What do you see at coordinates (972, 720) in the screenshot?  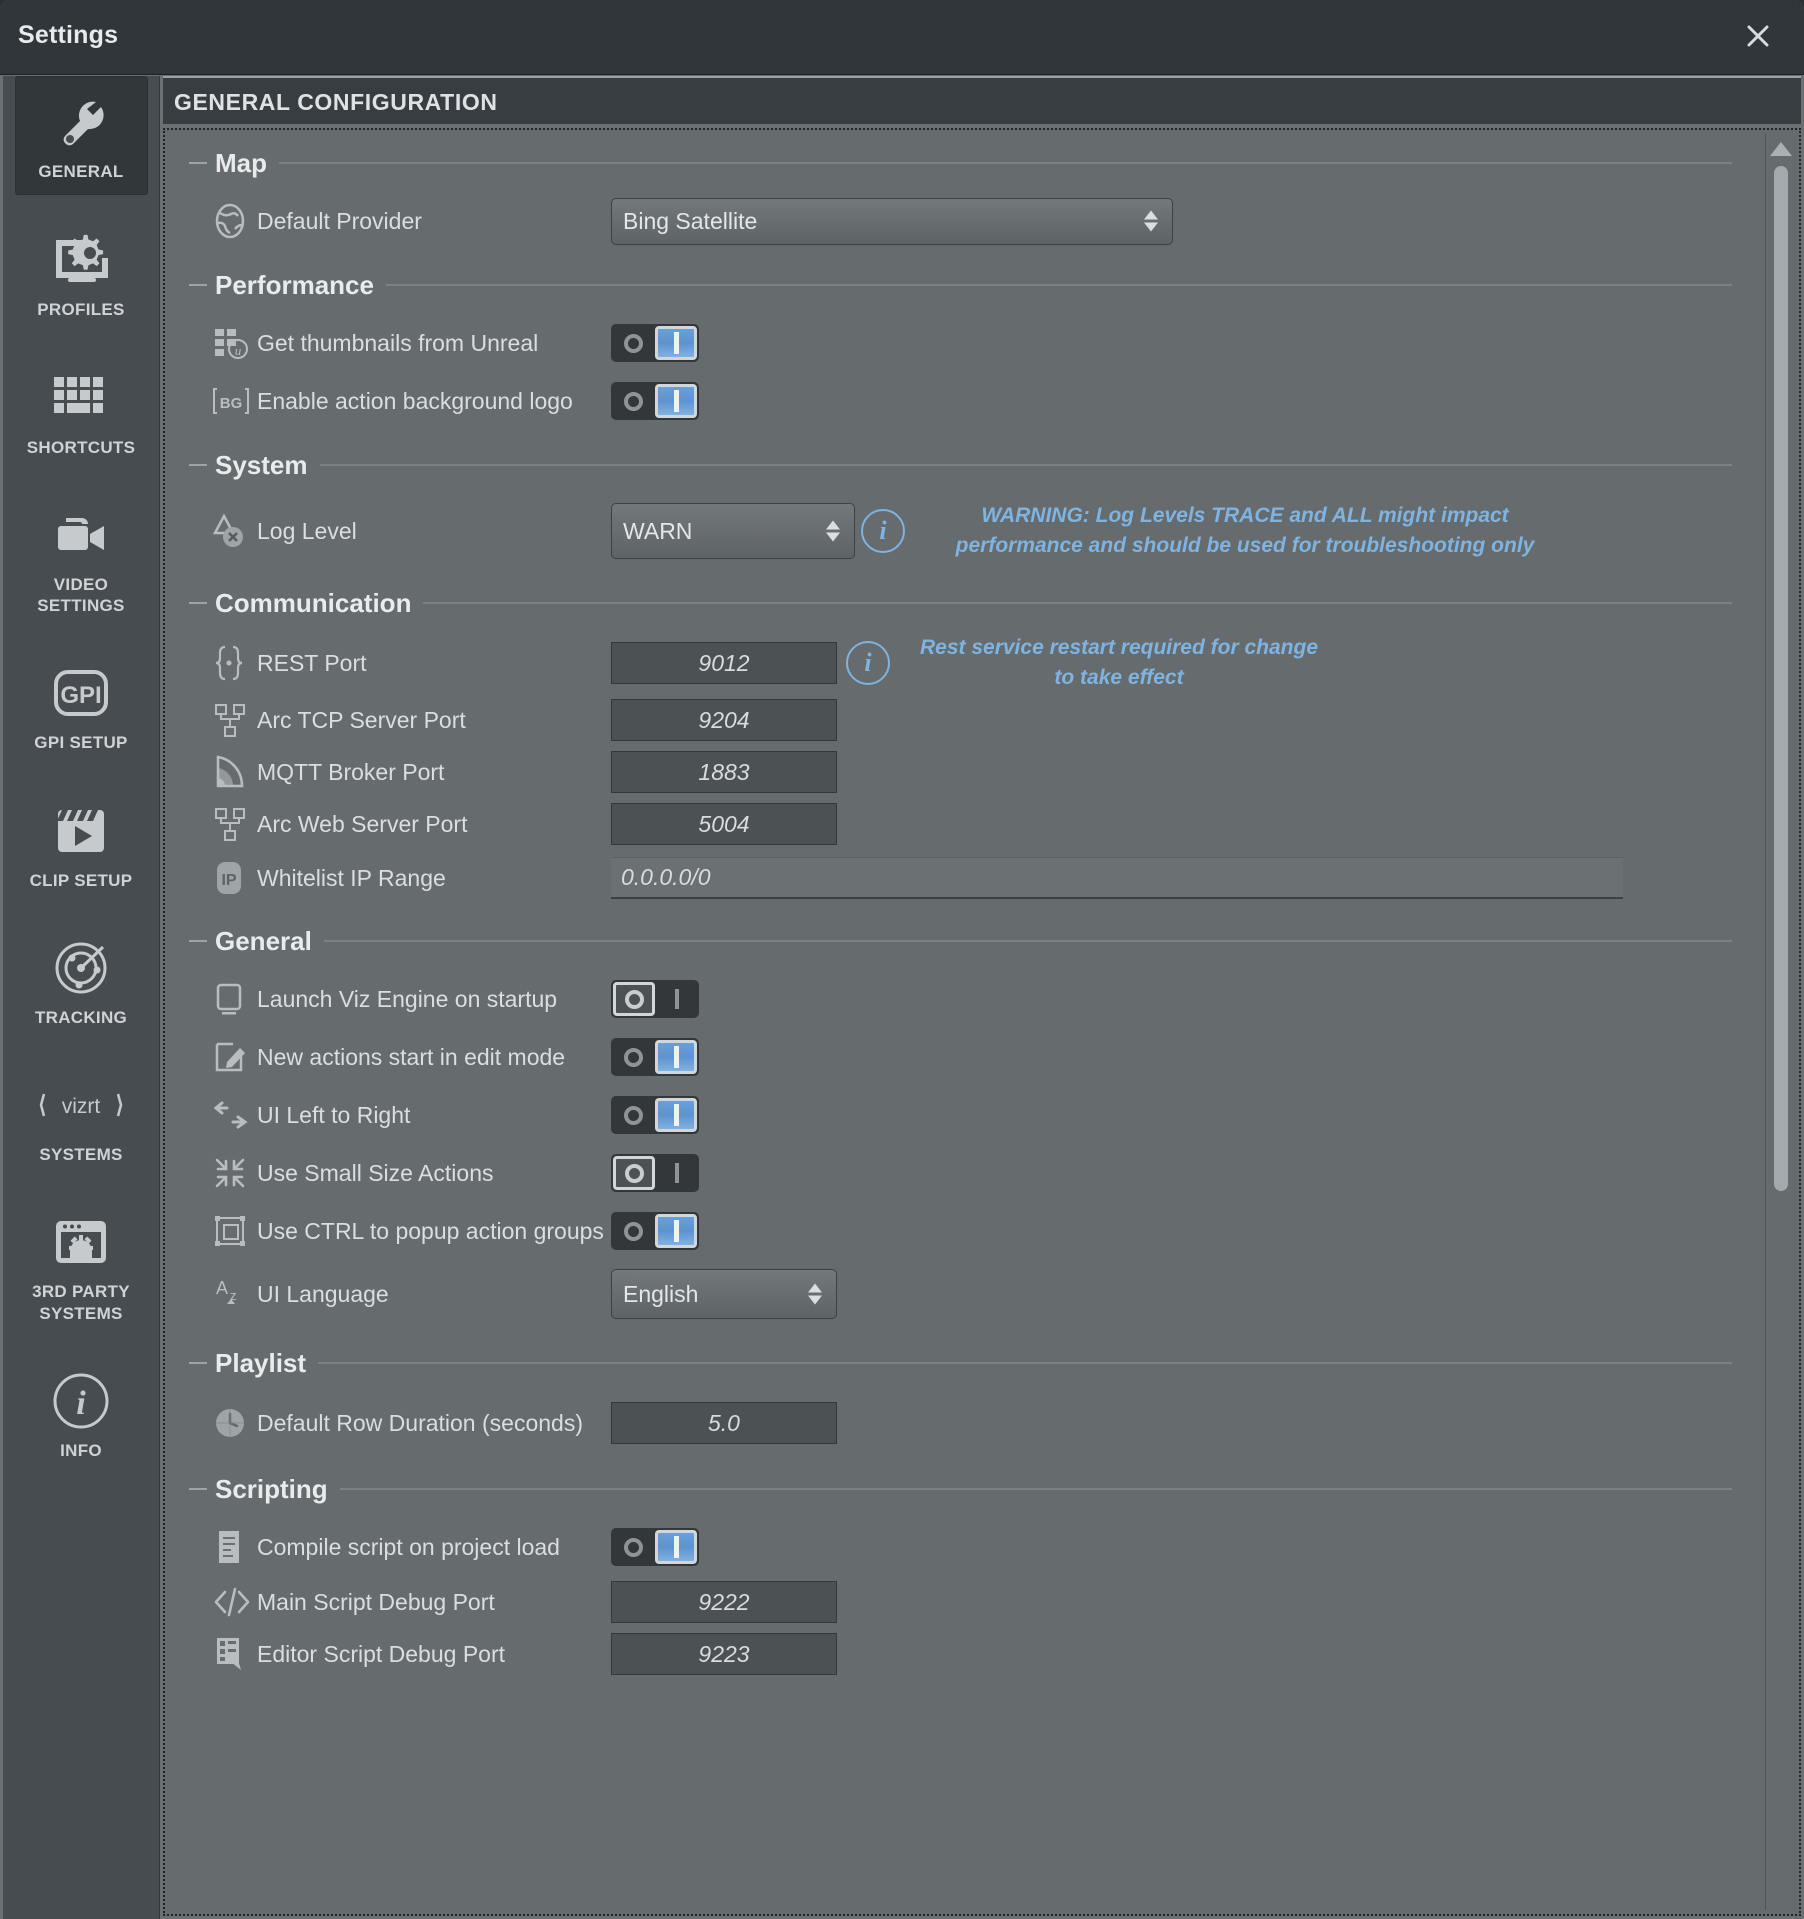 I see `setting-row-arc-tcp-port: Arc TCP Server Port 9204` at bounding box center [972, 720].